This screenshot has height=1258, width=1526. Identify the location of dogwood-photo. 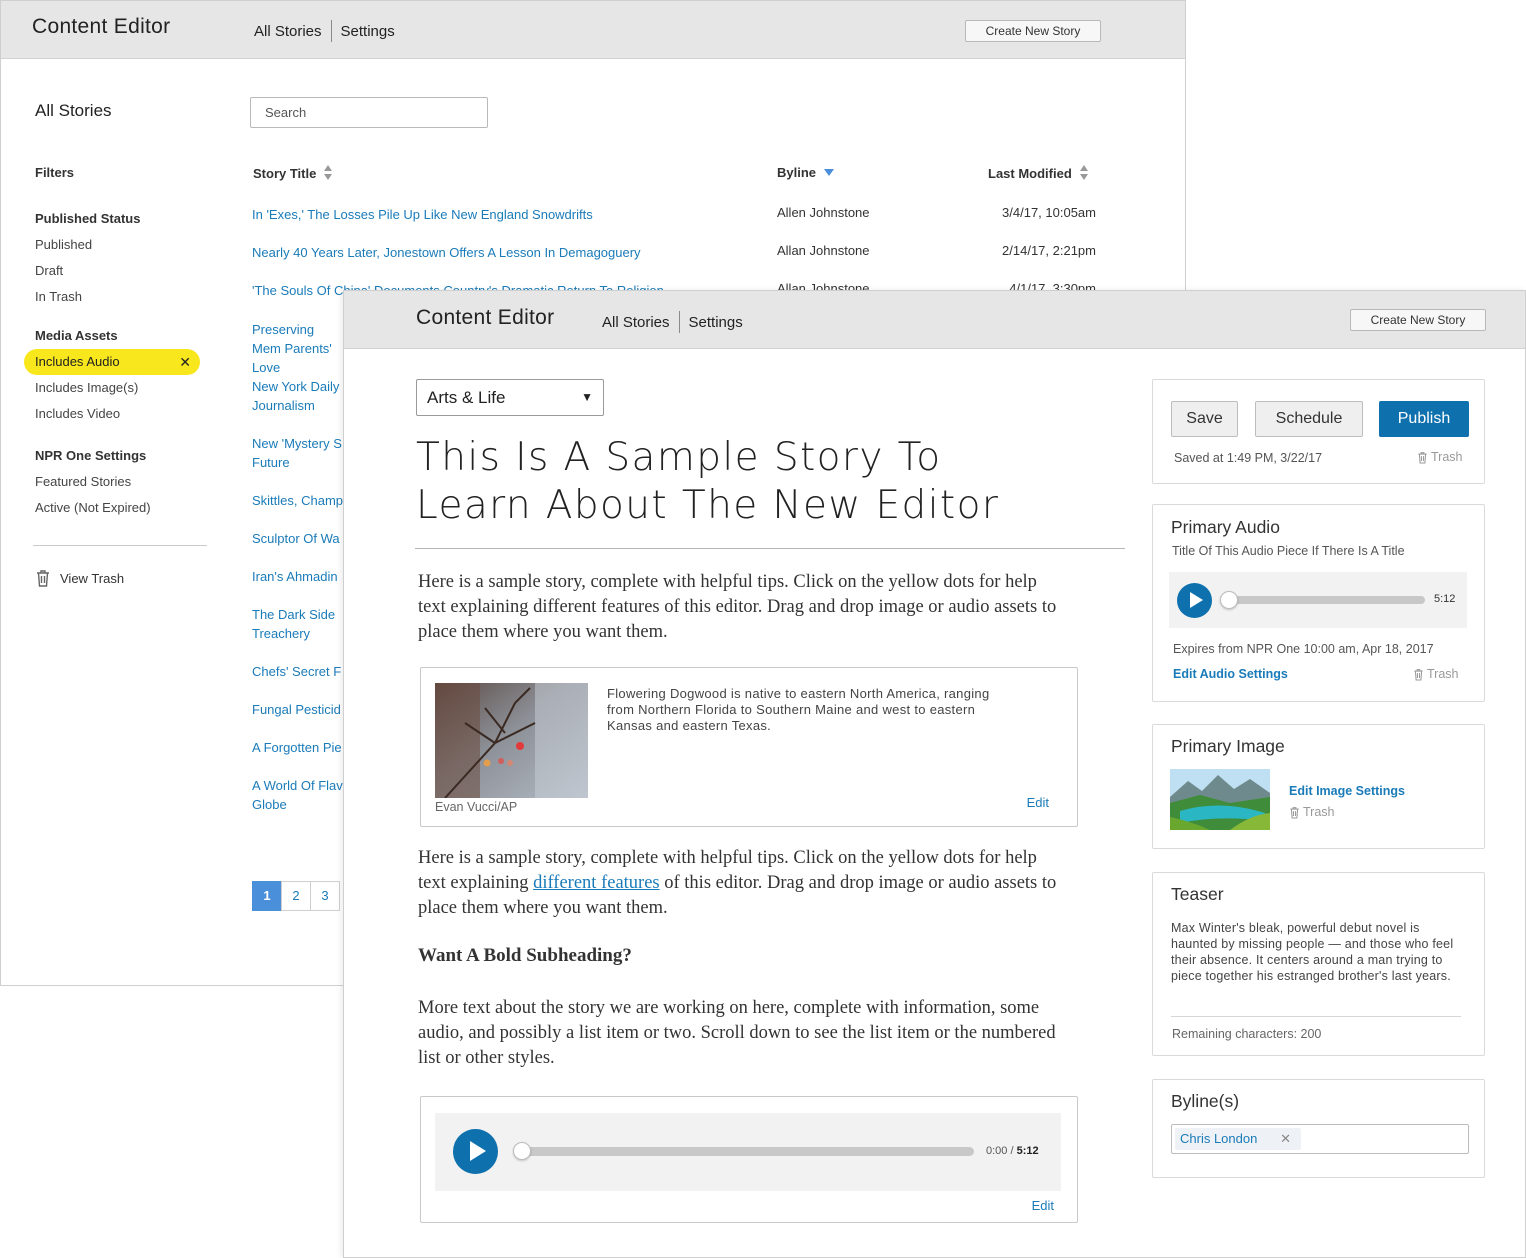
(511, 740).